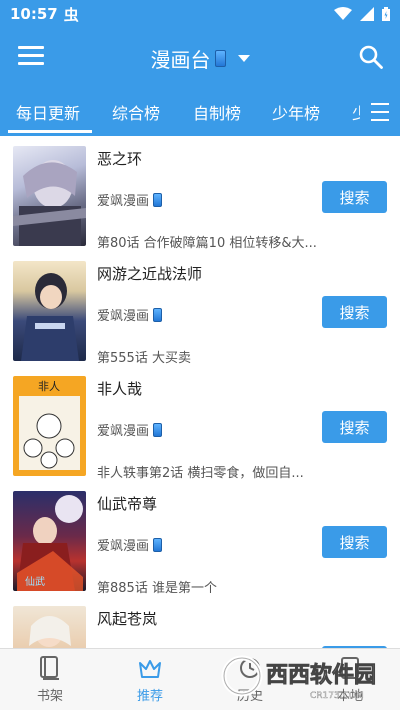  What do you see at coordinates (150, 669) in the screenshot?
I see `crown-icon` at bounding box center [150, 669].